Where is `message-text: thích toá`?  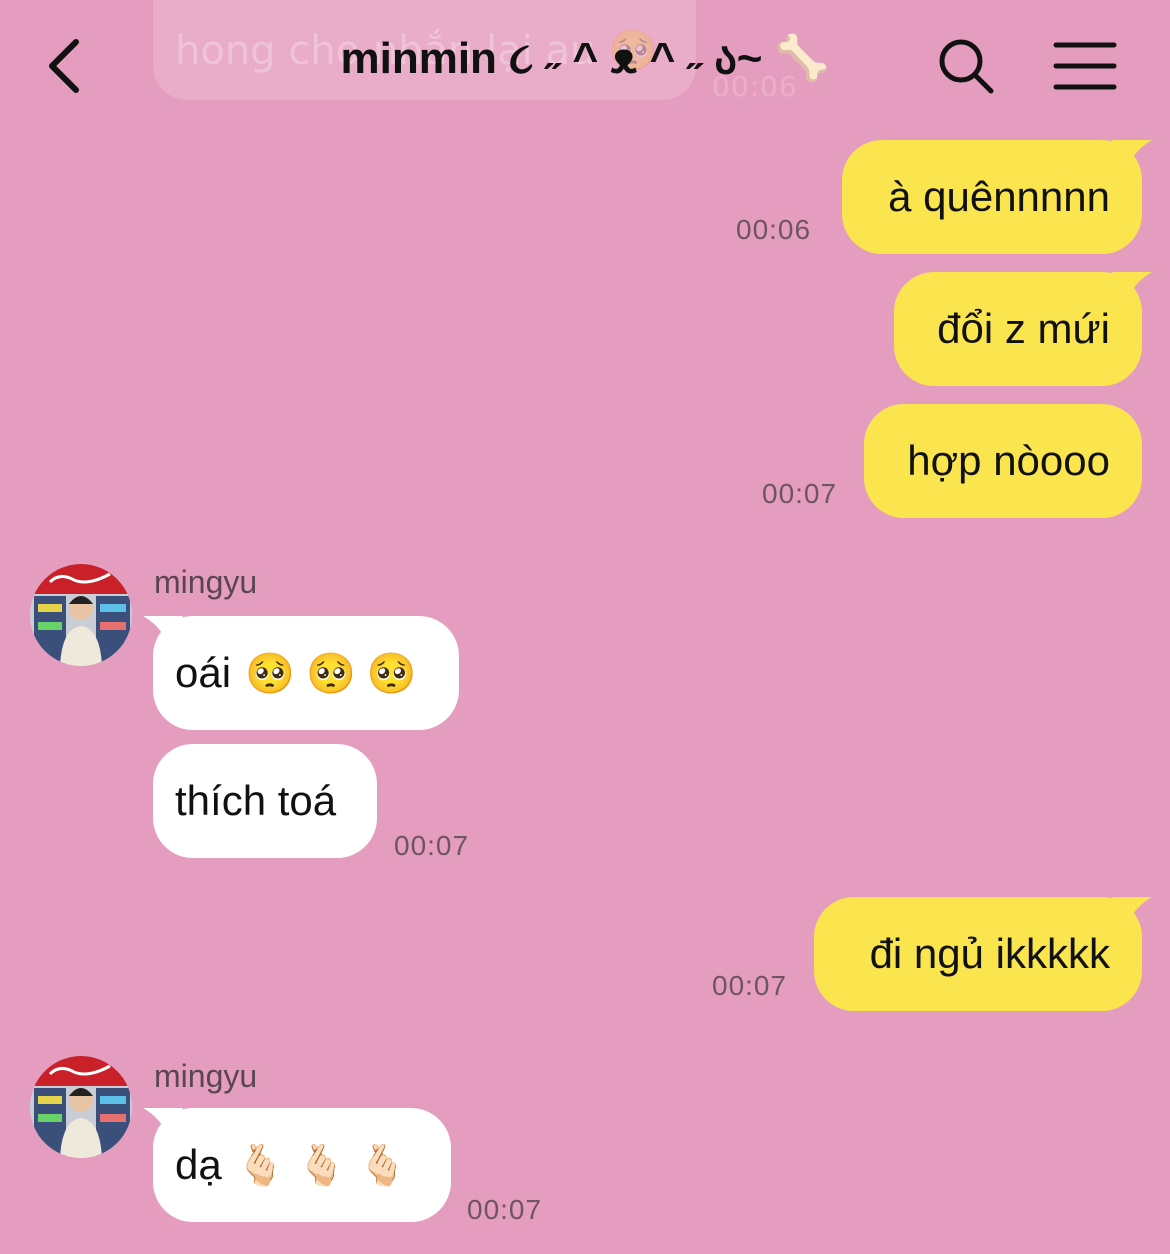 message-text: thích toá is located at coordinates (256, 800).